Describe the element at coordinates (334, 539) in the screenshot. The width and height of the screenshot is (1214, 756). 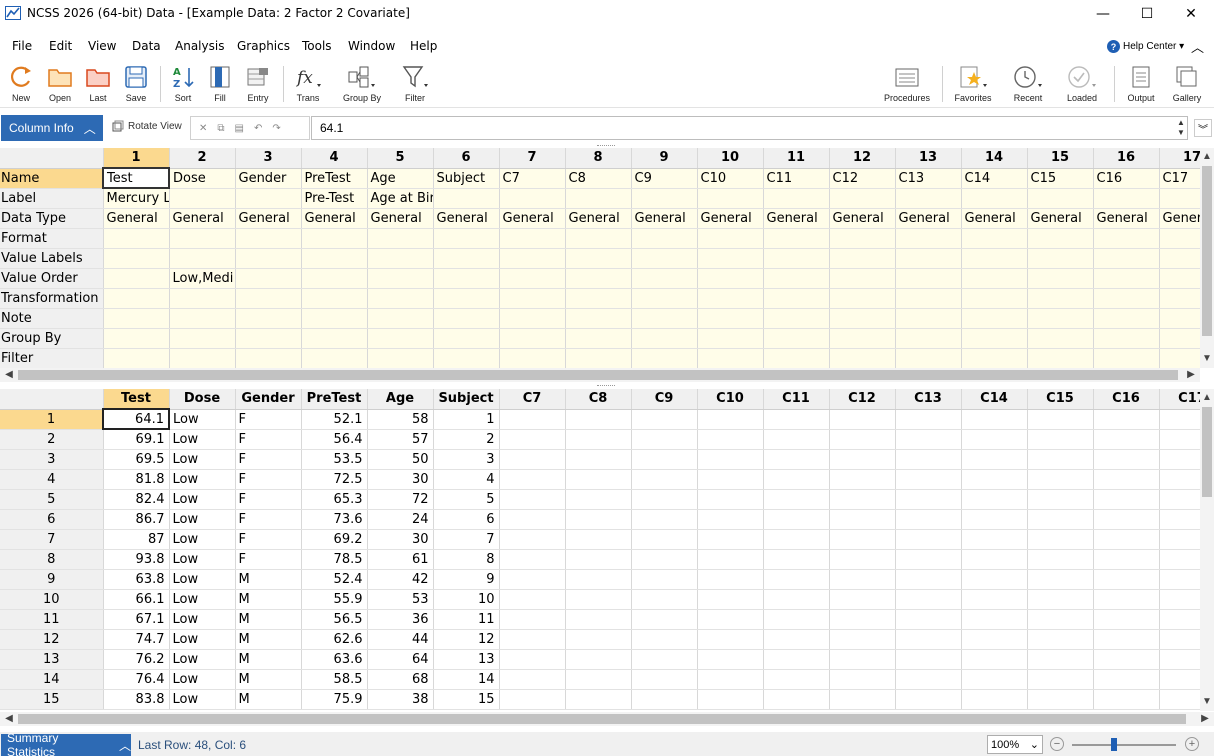
I see `data-cell: 69.2` at that location.